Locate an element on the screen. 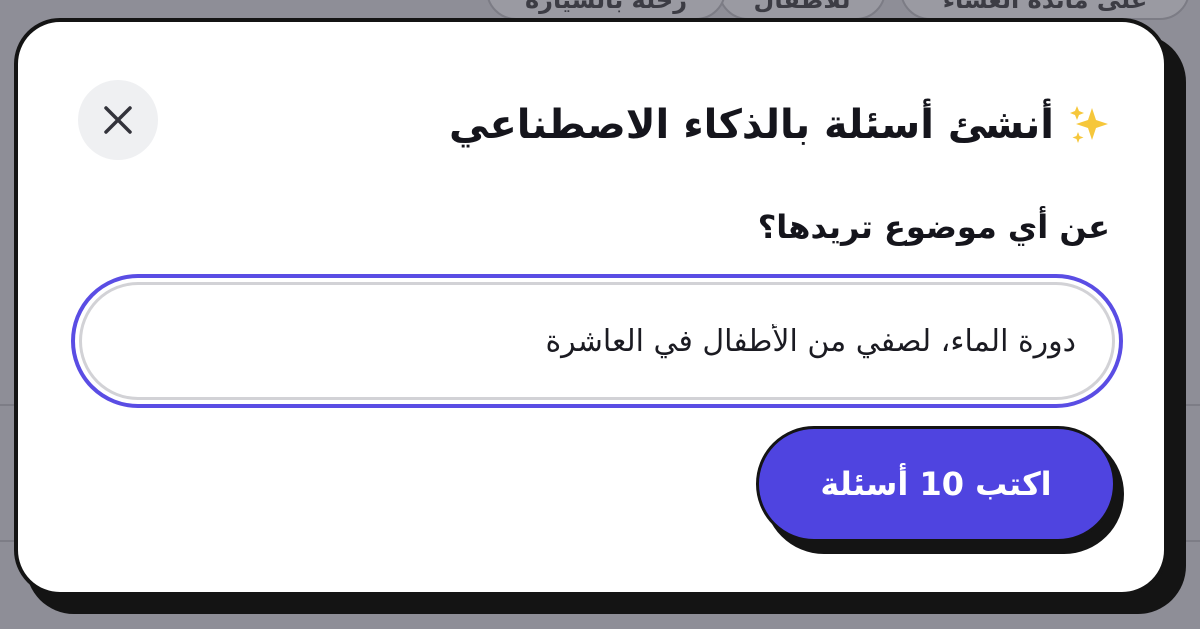 The height and width of the screenshot is (629, 1200). background-pill-label: رحلة بالسيارة is located at coordinates (606, 7).